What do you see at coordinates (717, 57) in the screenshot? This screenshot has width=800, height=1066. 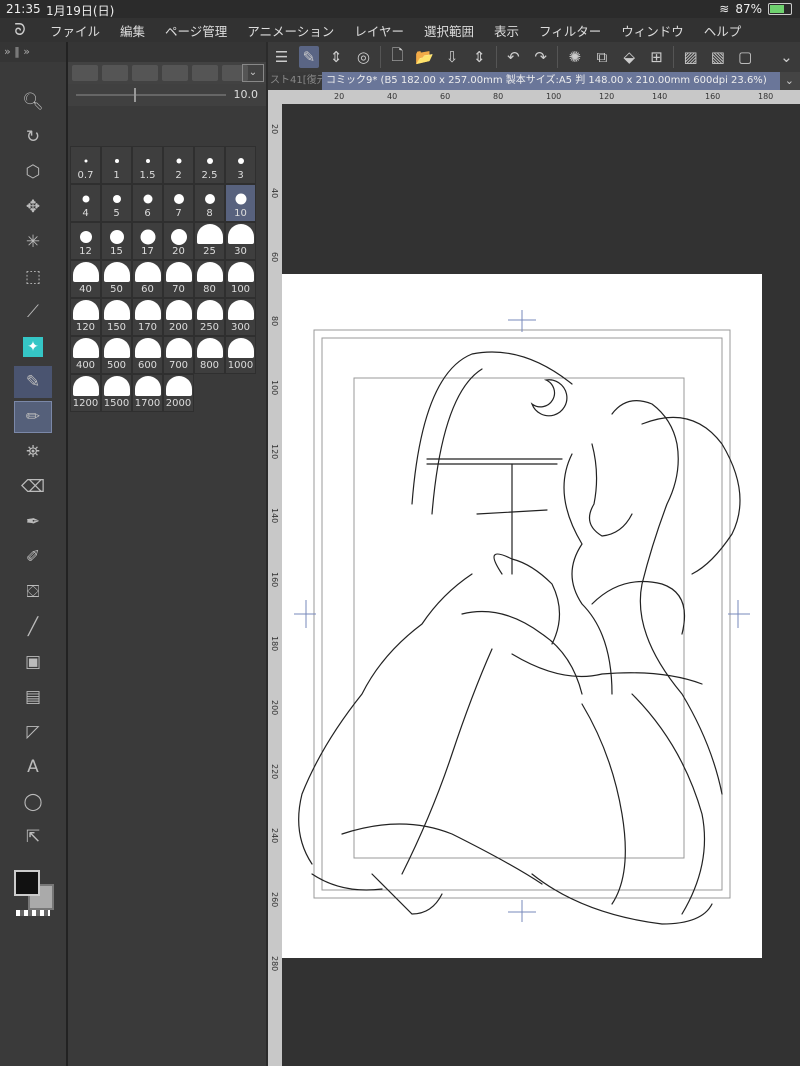 I see `crop-icon: ▧` at bounding box center [717, 57].